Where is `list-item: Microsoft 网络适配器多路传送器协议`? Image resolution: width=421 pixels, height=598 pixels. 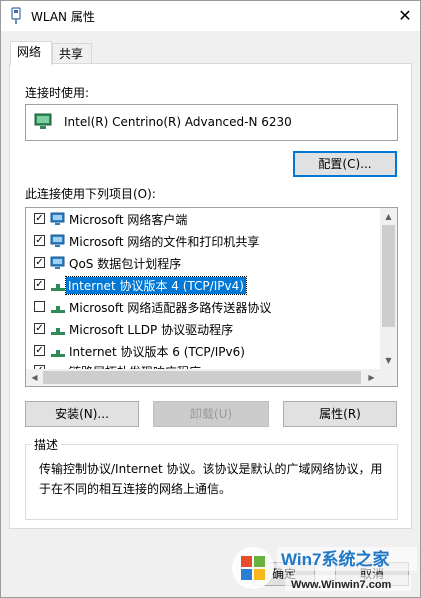
list-item: Microsoft 网络适配器多路传送器协议 is located at coordinates (201, 307).